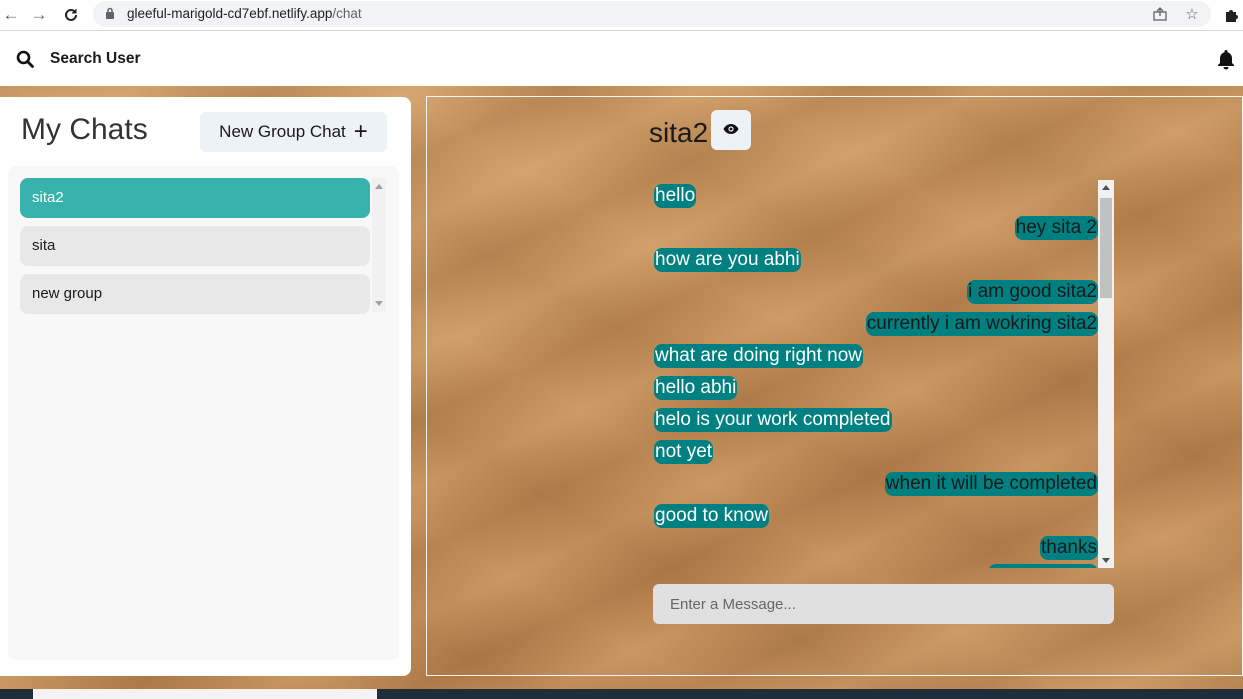 The height and width of the screenshot is (699, 1243). I want to click on search-user-button: Search User, so click(78, 59).